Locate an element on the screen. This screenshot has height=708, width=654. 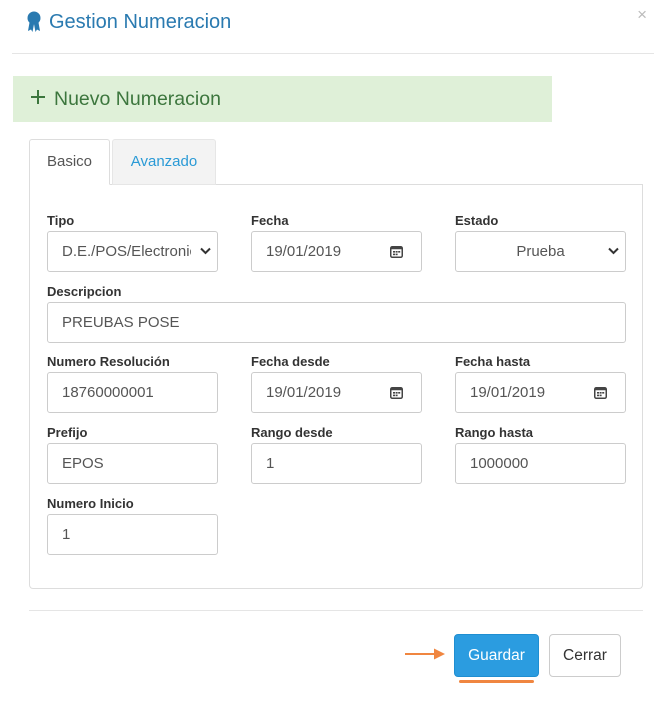
descripcion-input: PREUBAS POSE is located at coordinates (336, 322).